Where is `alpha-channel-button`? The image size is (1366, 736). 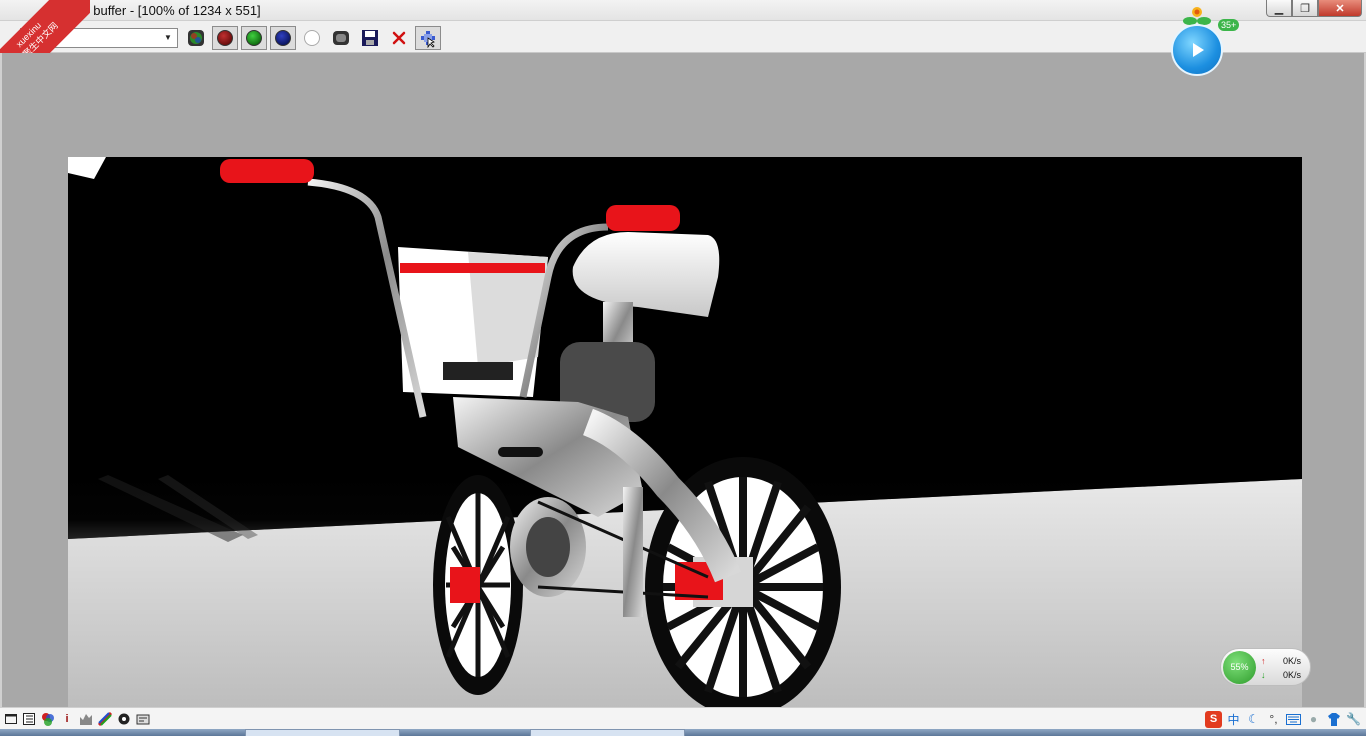
alpha-channel-button is located at coordinates (312, 38).